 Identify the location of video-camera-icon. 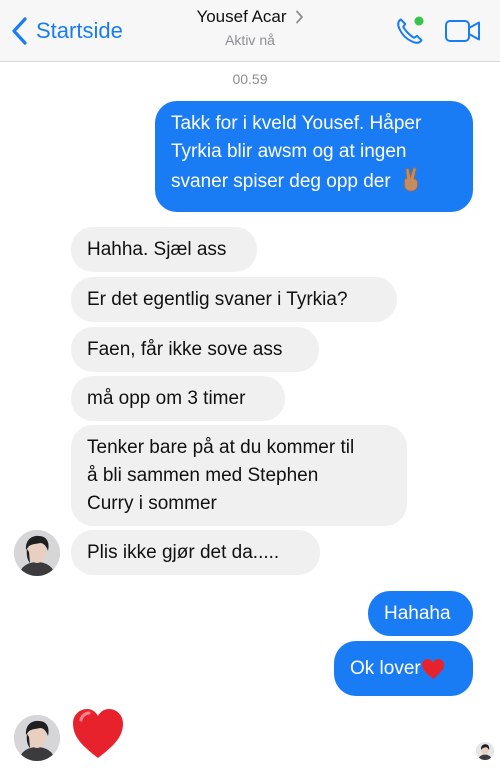
(462, 31).